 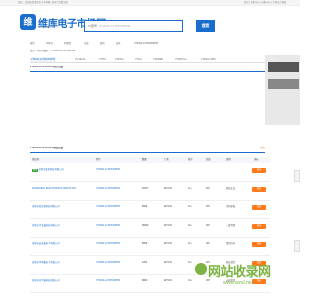 What do you see at coordinates (86, 44) in the screenshot?
I see `nav-item: 方案` at bounding box center [86, 44].